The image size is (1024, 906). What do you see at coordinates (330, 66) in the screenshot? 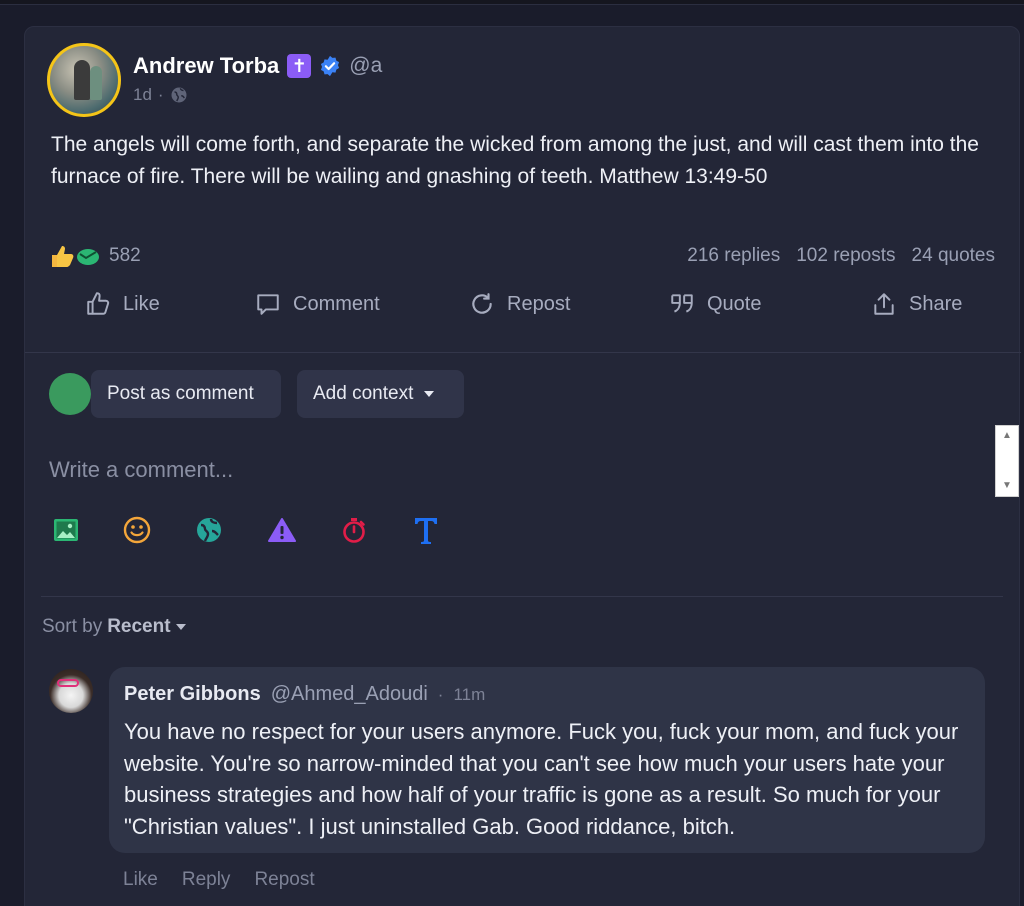
I see `verified-badge-icon` at bounding box center [330, 66].